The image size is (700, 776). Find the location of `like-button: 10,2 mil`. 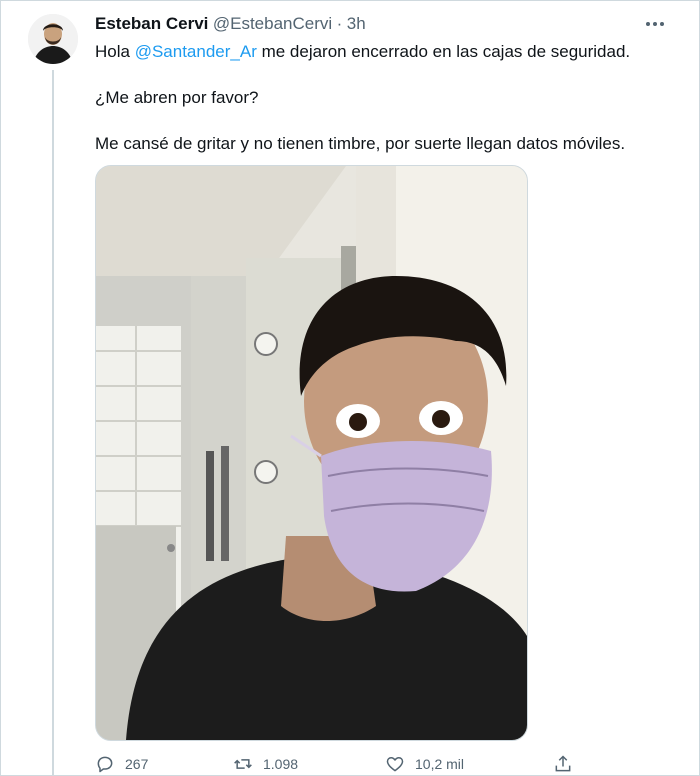

like-button: 10,2 mil is located at coordinates (424, 764).